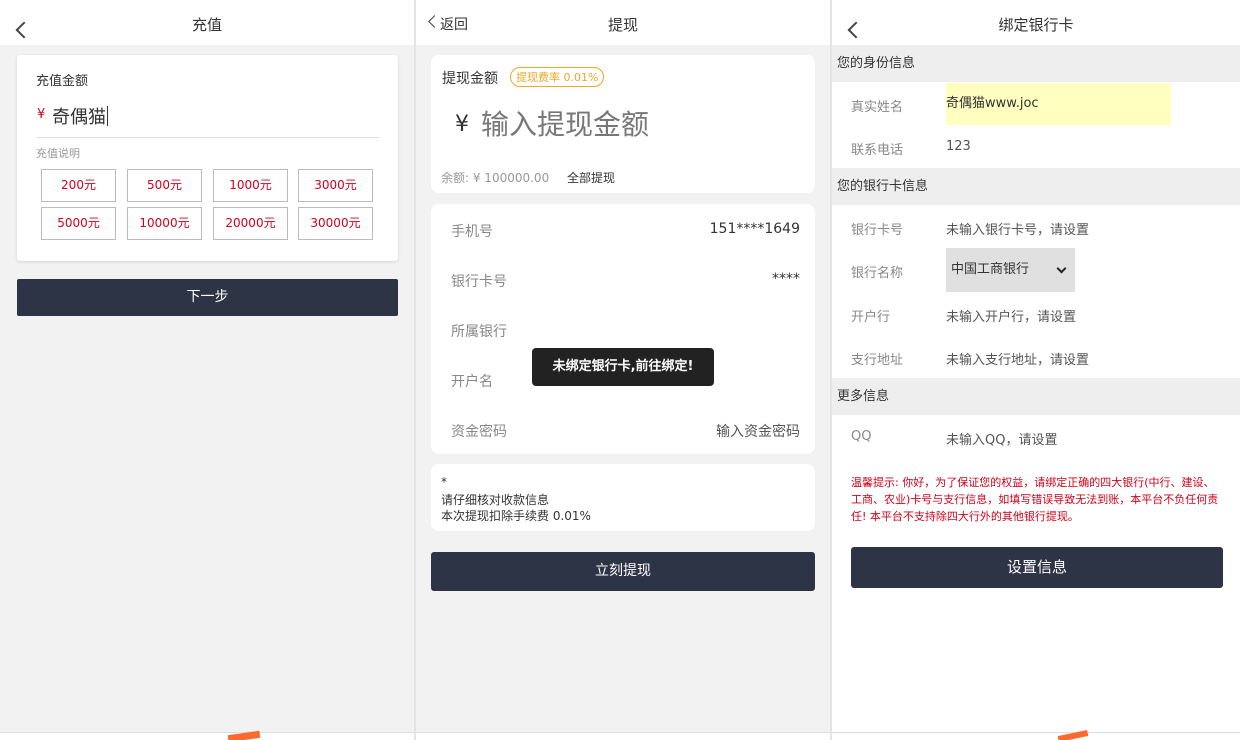 The image size is (1248, 740). Describe the element at coordinates (250, 185) in the screenshot. I see `amount-chip: 1000元` at that location.